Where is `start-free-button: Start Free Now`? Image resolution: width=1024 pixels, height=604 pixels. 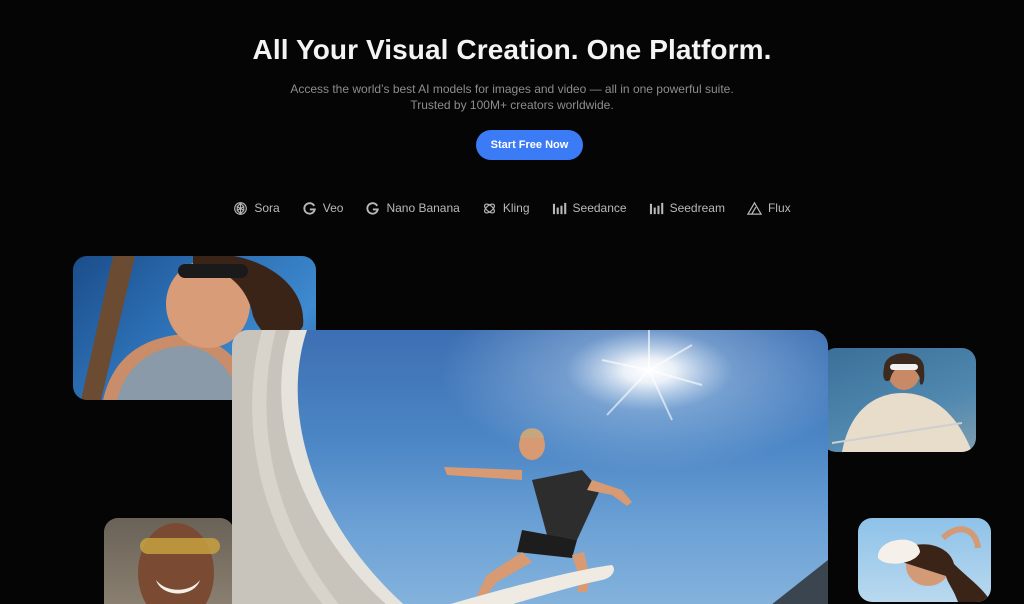 start-free-button: Start Free Now is located at coordinates (529, 145).